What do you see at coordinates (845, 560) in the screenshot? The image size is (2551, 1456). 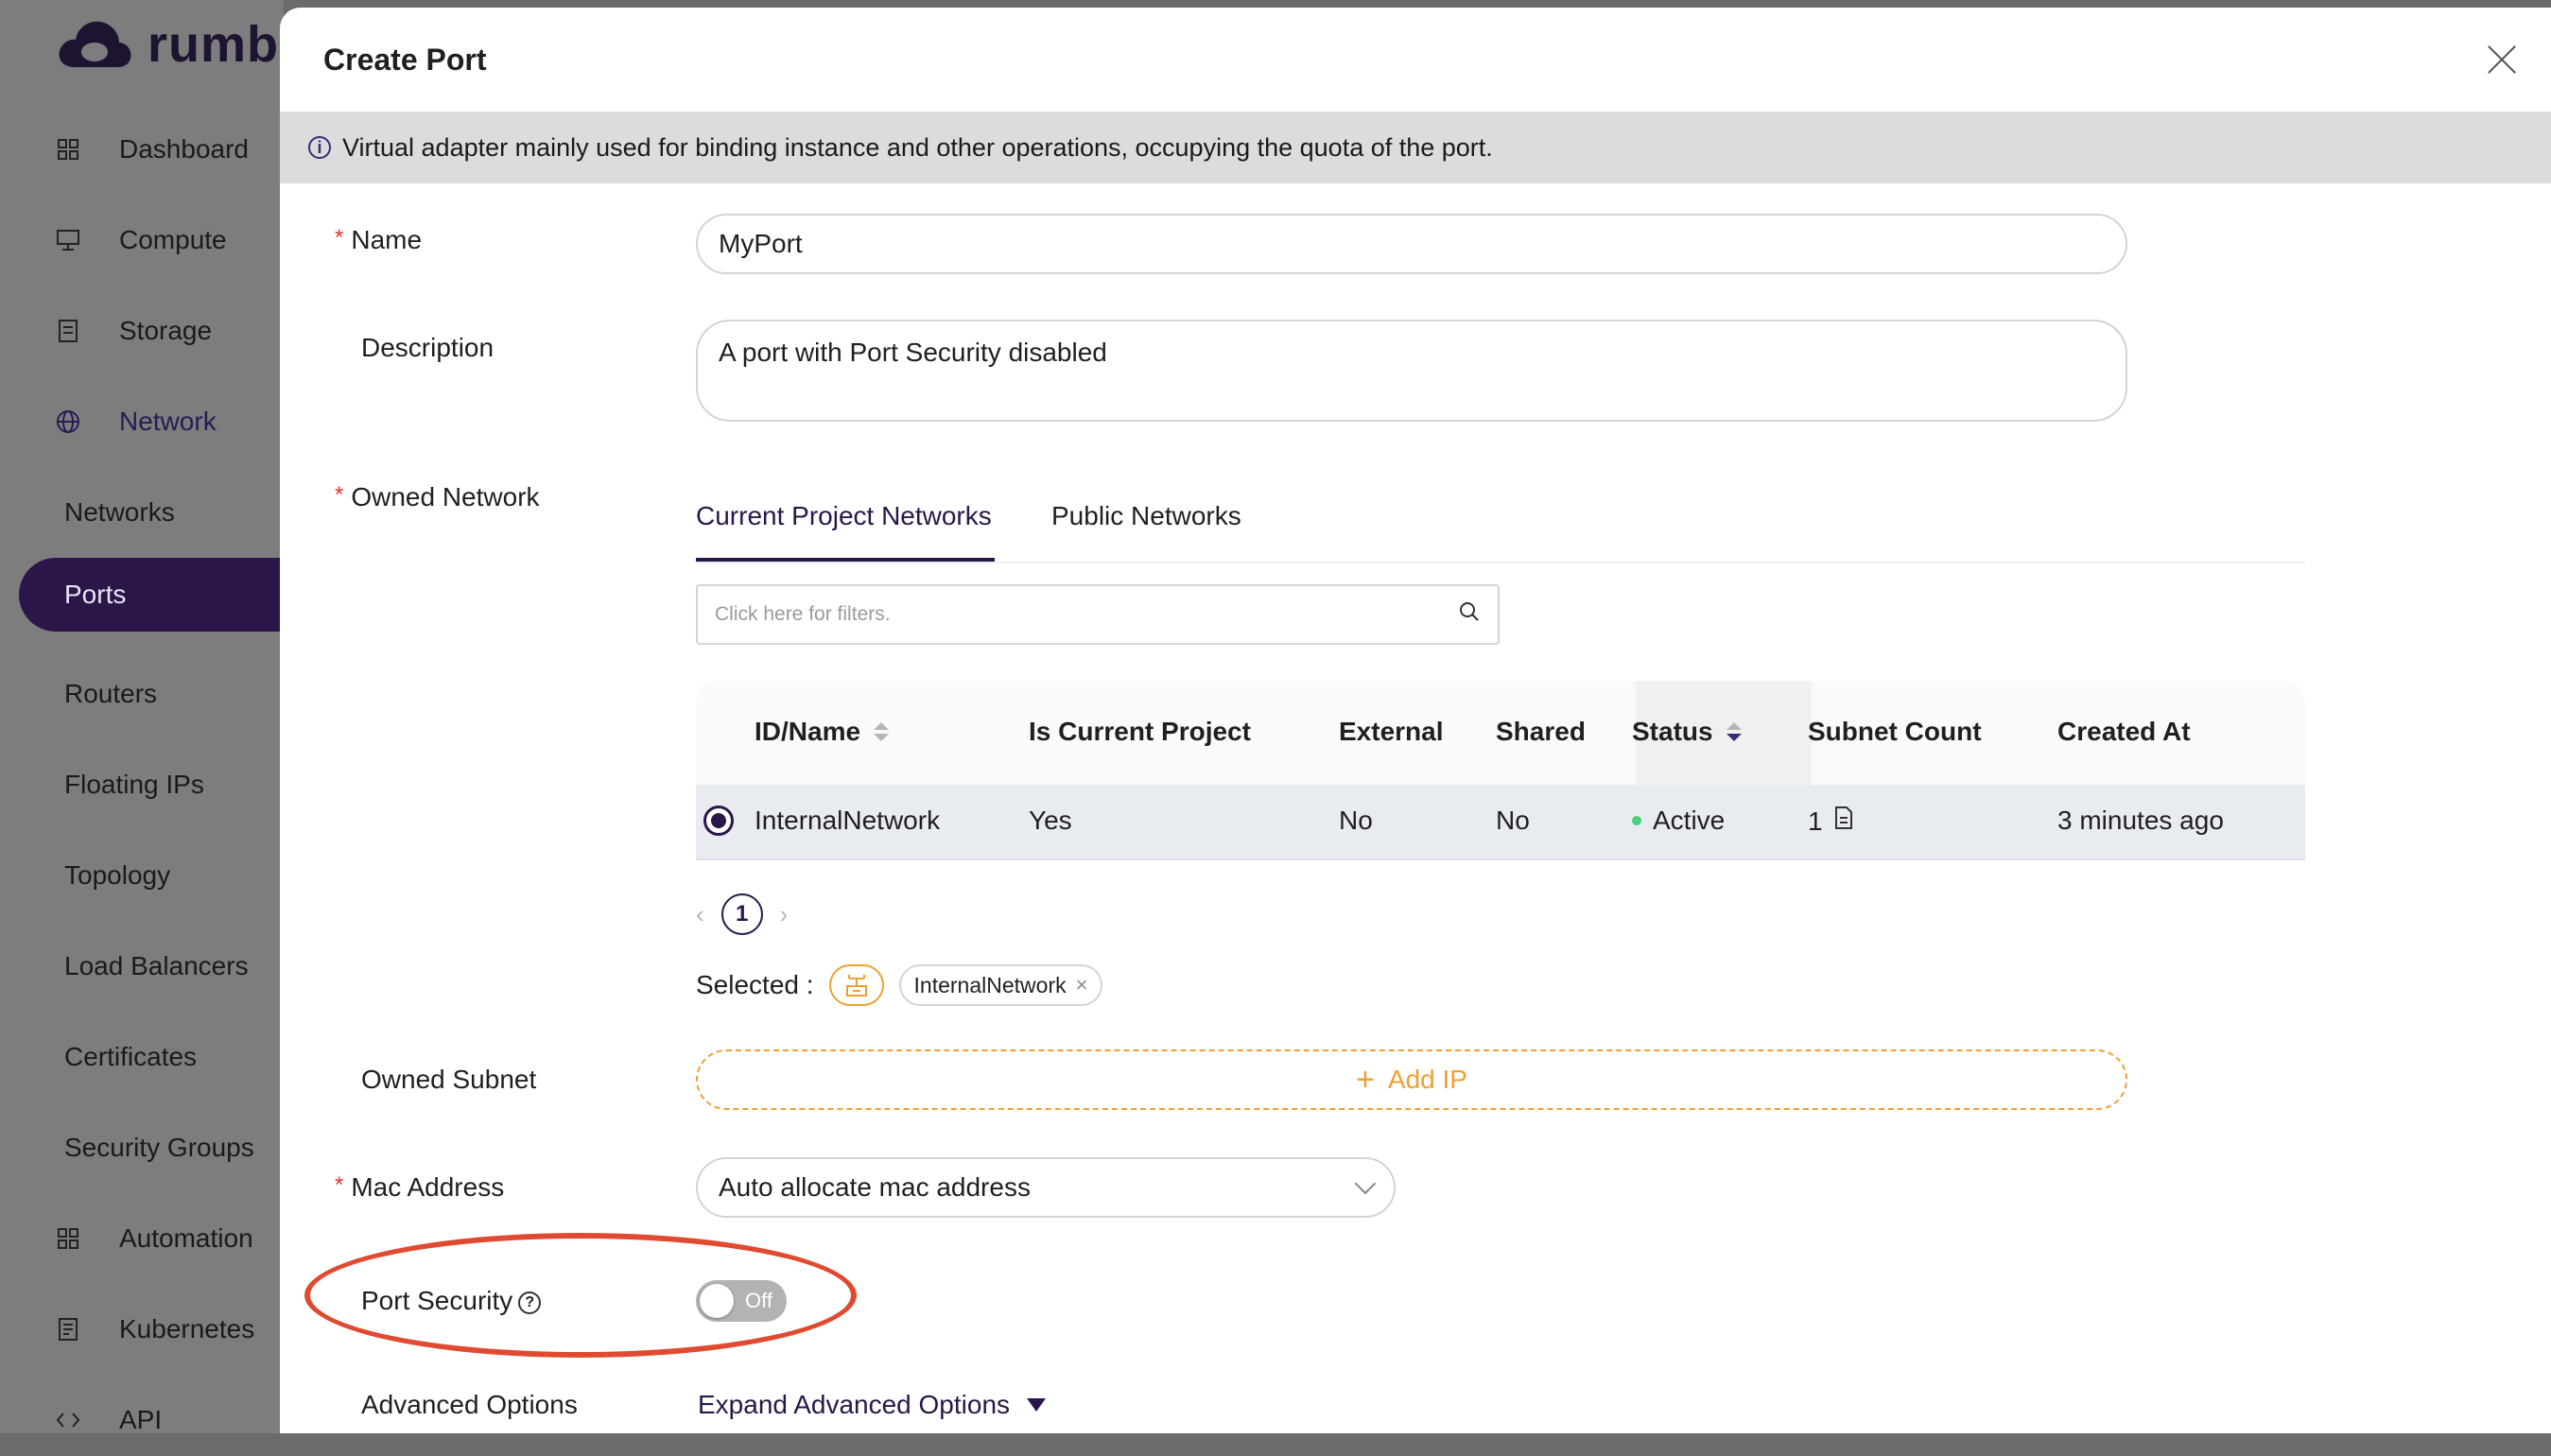 I see `active-tab-indicator` at bounding box center [845, 560].